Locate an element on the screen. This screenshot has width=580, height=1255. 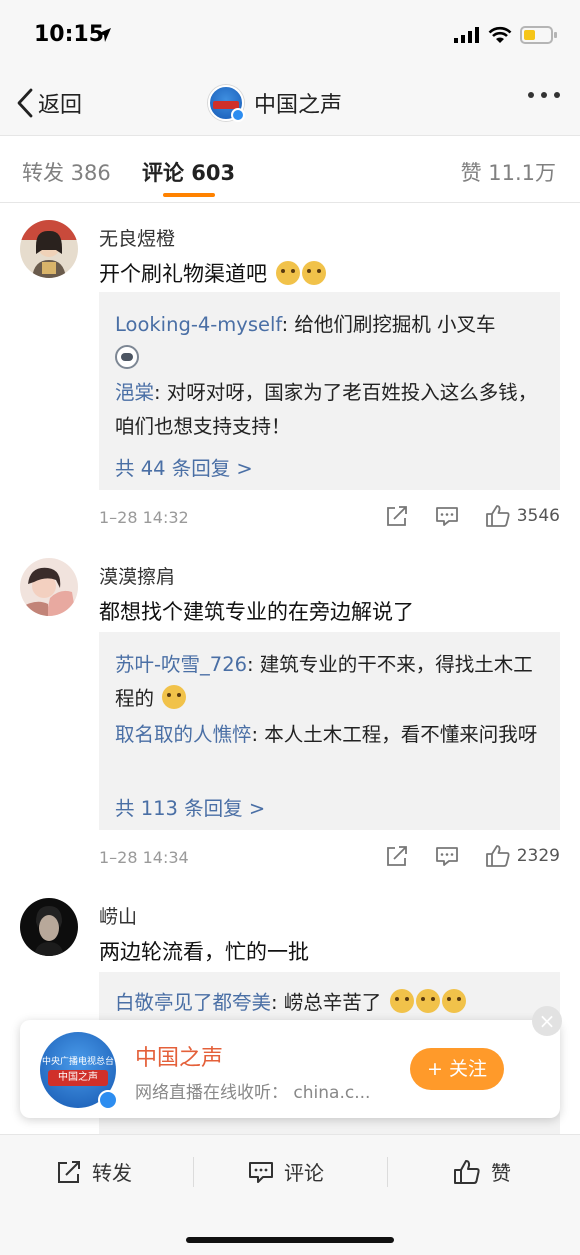
promo-account-name: 中国之声 is located at coordinates (179, 1056).